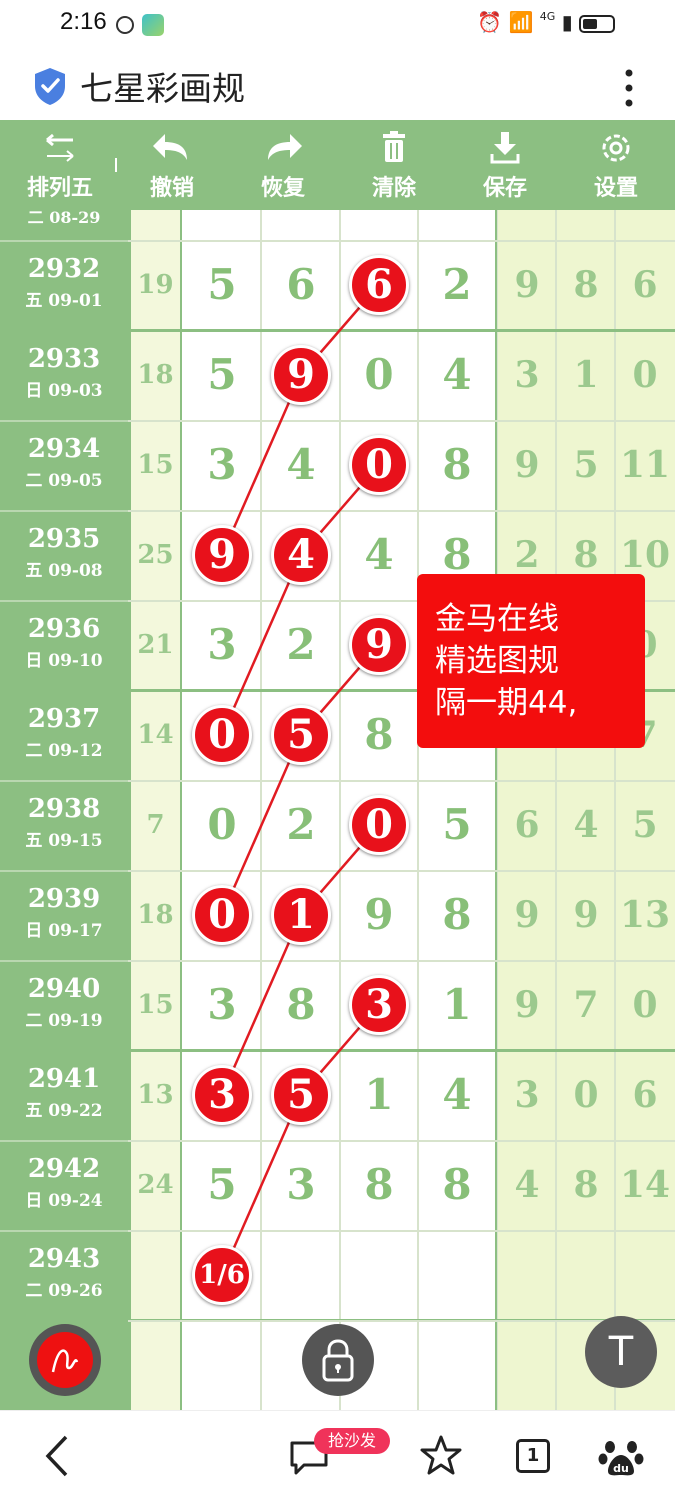  Describe the element at coordinates (615, 188) in the screenshot. I see `toolbar-label: 设置` at that location.